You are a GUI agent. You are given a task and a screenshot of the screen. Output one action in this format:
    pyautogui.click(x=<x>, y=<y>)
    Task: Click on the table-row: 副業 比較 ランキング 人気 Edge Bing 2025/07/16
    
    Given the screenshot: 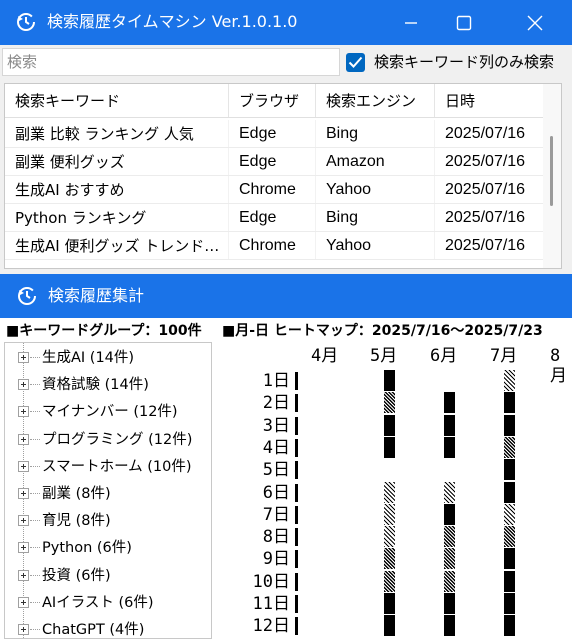 What is the action you would take?
    pyautogui.click(x=275, y=134)
    